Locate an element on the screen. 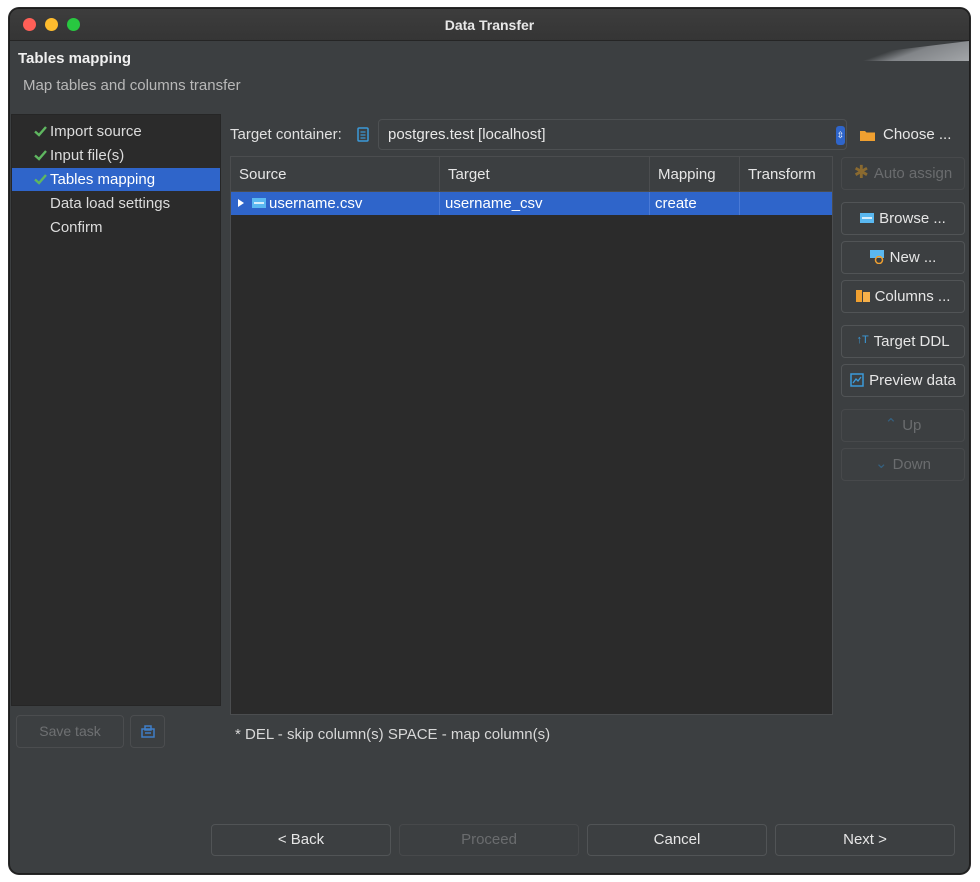  sidebar-item-confirm: Confirm is located at coordinates (116, 227).